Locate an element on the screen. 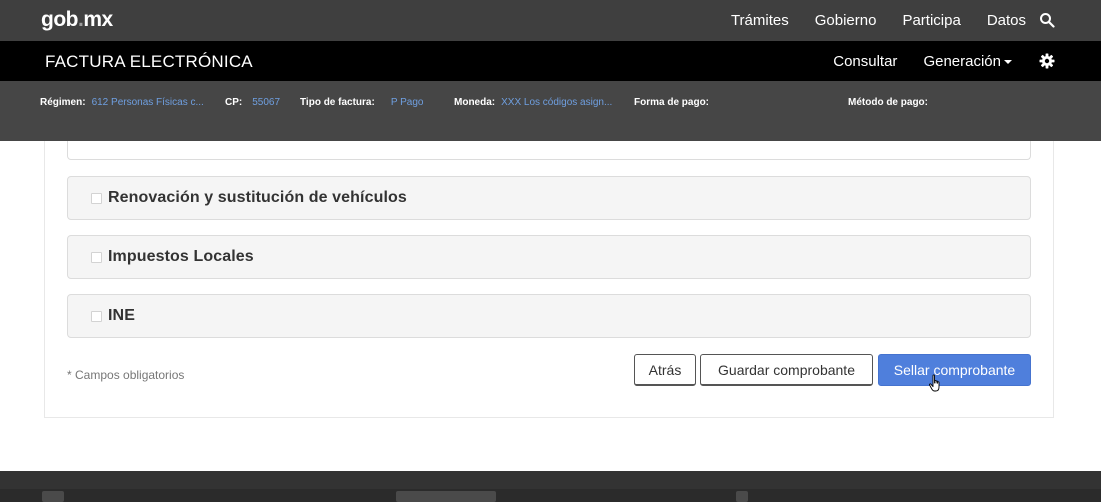  app-nav: Consultar Generación is located at coordinates (922, 61).